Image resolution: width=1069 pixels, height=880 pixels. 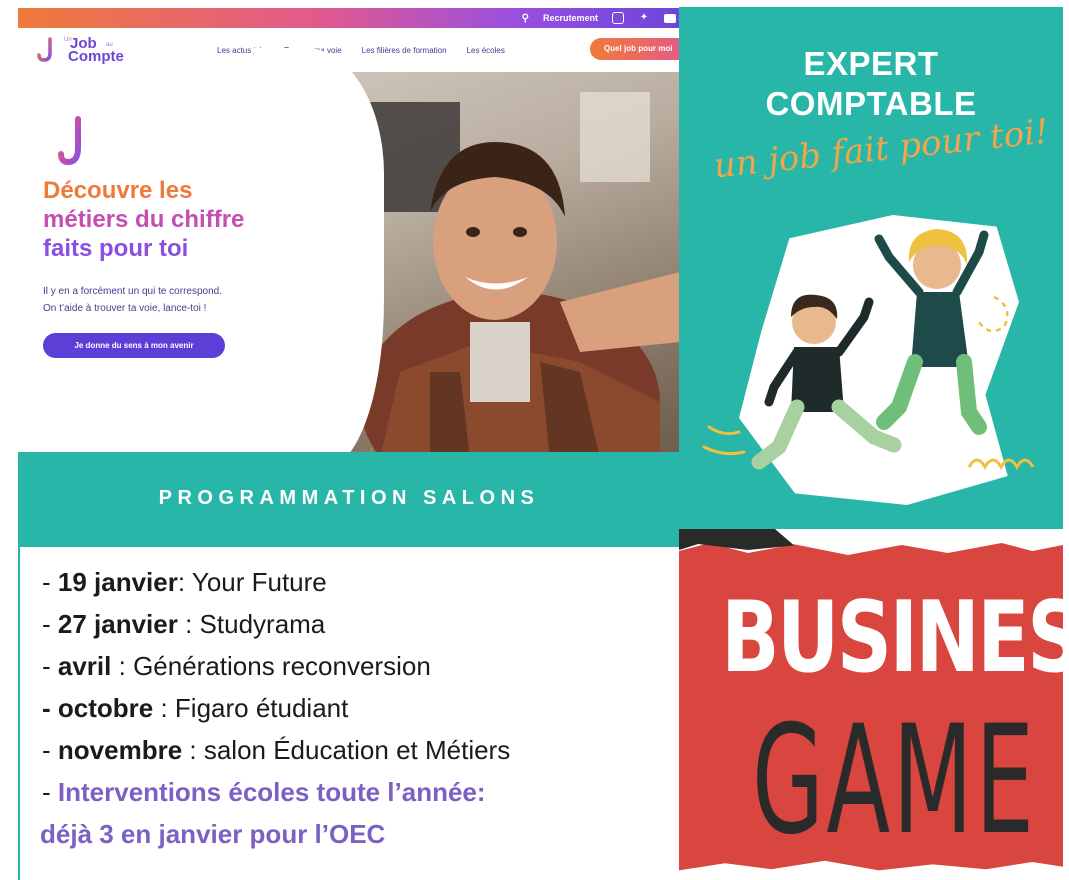 I want to click on hero-subtitle-line2: On t’aide à trouver ta voie, lance-toi !, so click(x=125, y=308).